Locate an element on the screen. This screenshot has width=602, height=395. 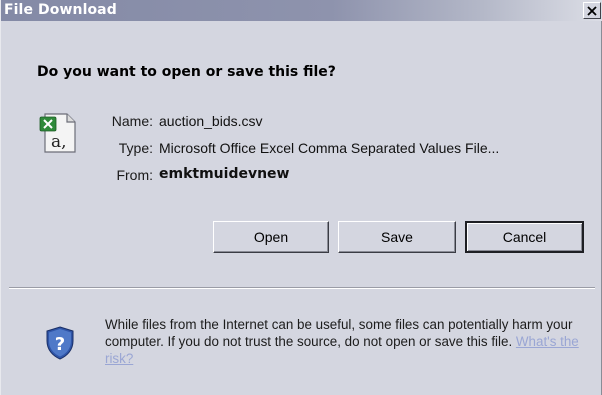
type-label: Type: is located at coordinates (135, 148).